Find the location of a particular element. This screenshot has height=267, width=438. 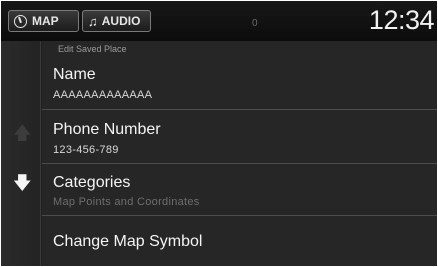

list-item-value: Map Points and Coordinates is located at coordinates (126, 202).